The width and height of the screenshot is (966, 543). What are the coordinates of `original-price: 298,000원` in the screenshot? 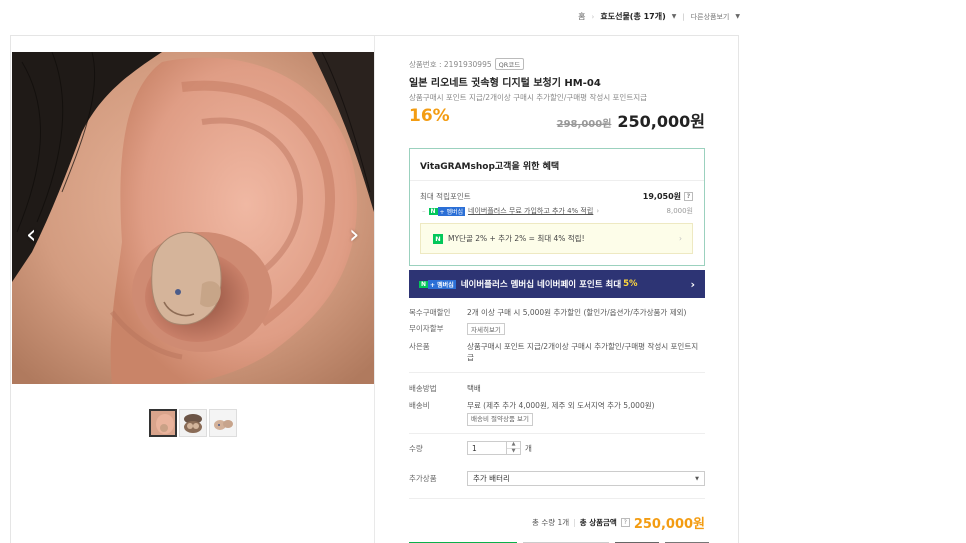 It's located at (584, 124).